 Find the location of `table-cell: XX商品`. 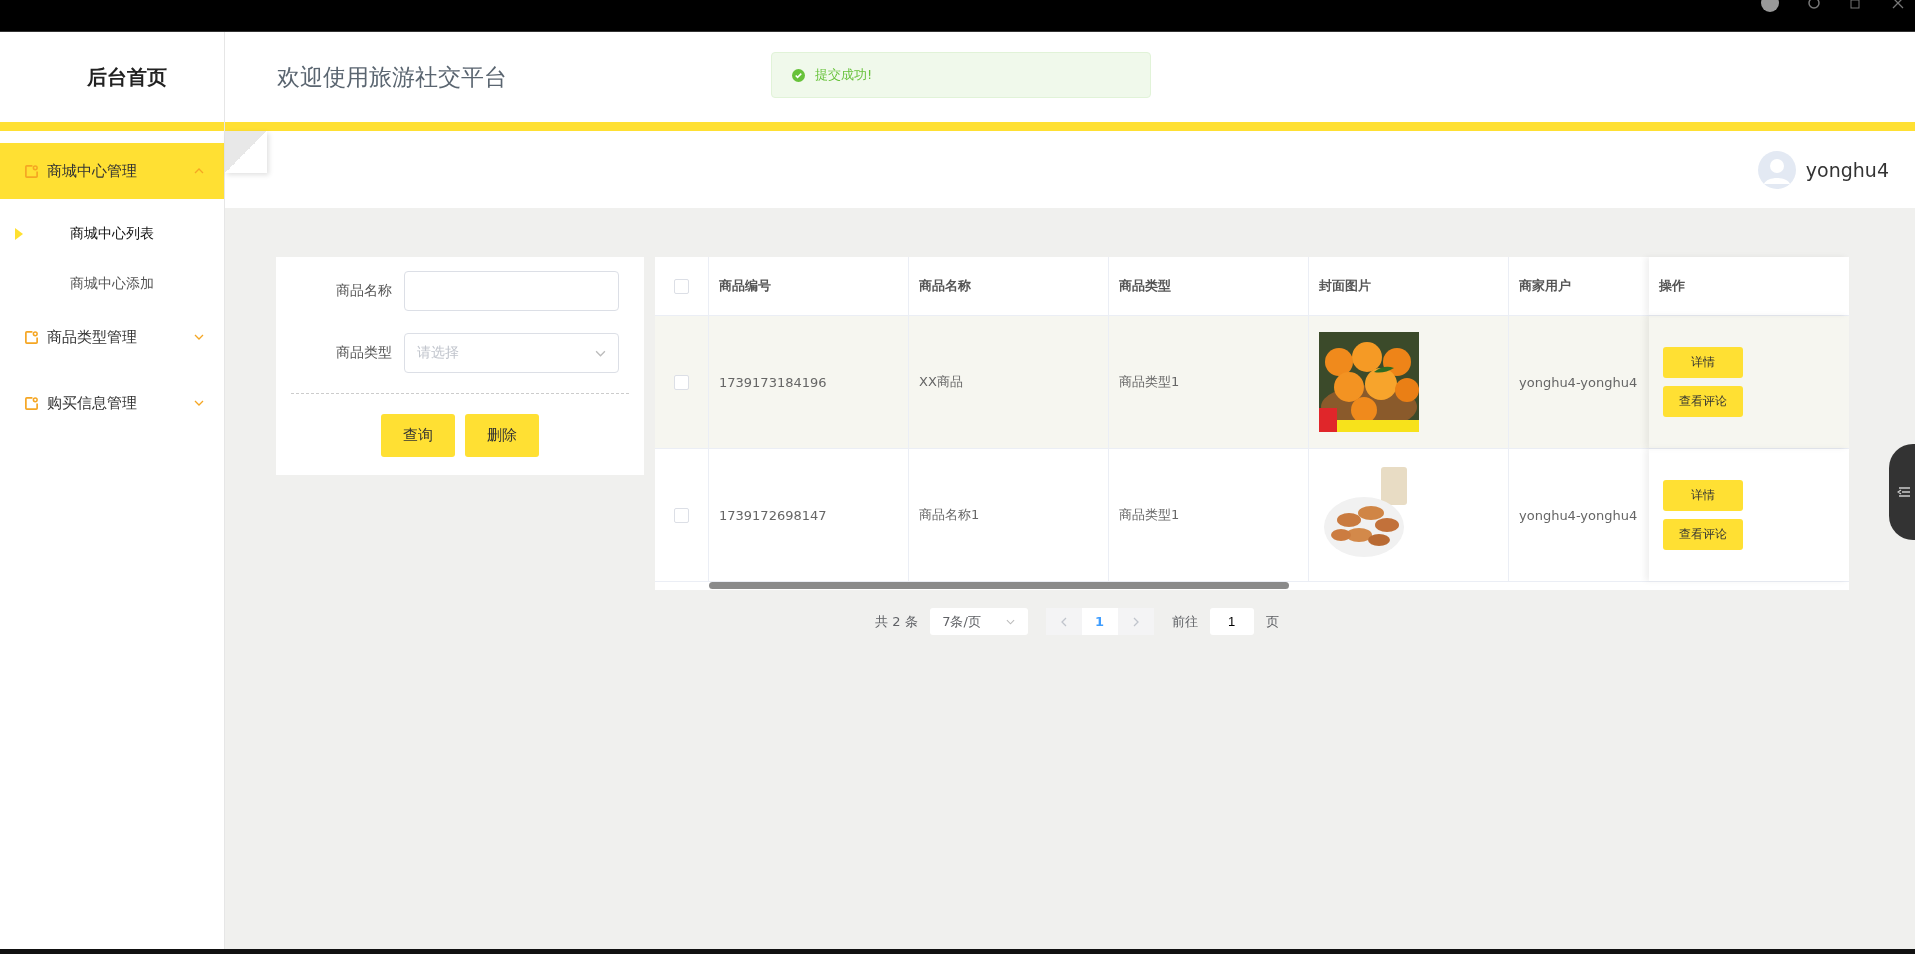

table-cell: XX商品 is located at coordinates (941, 382).